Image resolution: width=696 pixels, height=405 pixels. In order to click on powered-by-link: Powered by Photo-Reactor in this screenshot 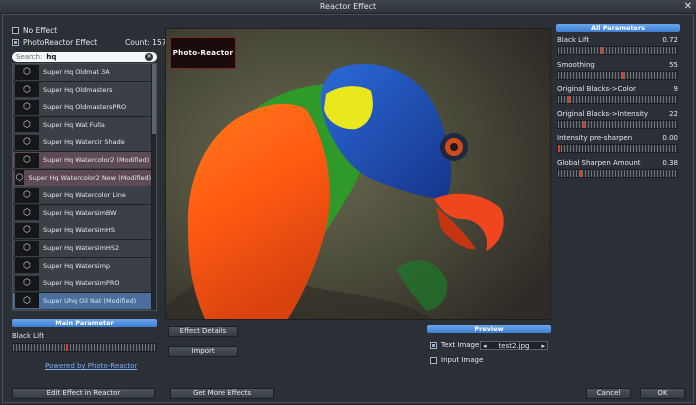, I will do `click(91, 366)`.